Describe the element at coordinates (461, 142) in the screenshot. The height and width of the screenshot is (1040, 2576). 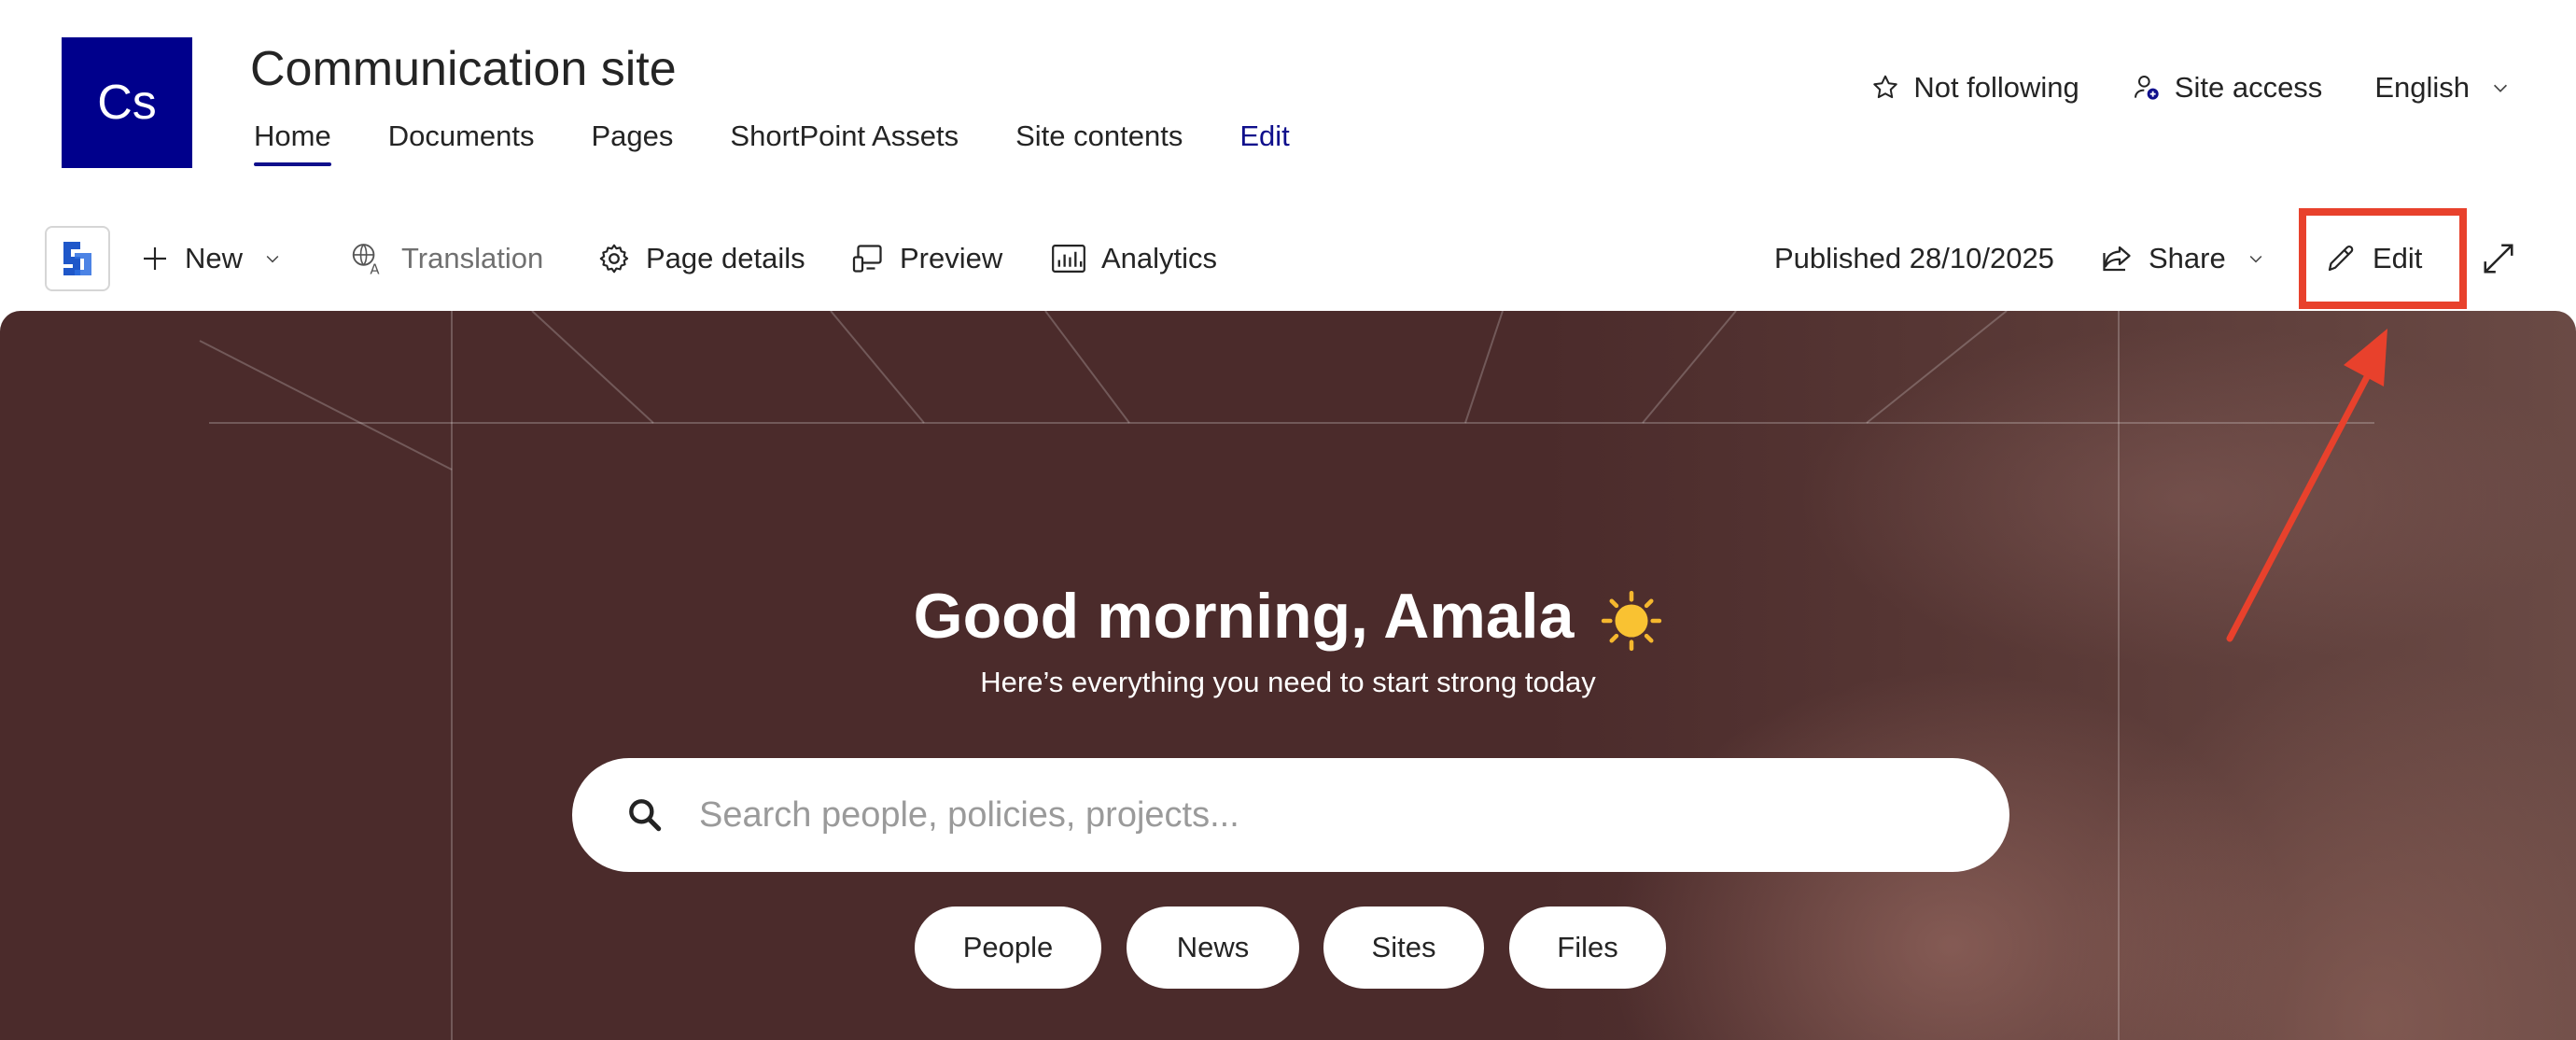
I see `nav-item-documents: Documents` at that location.